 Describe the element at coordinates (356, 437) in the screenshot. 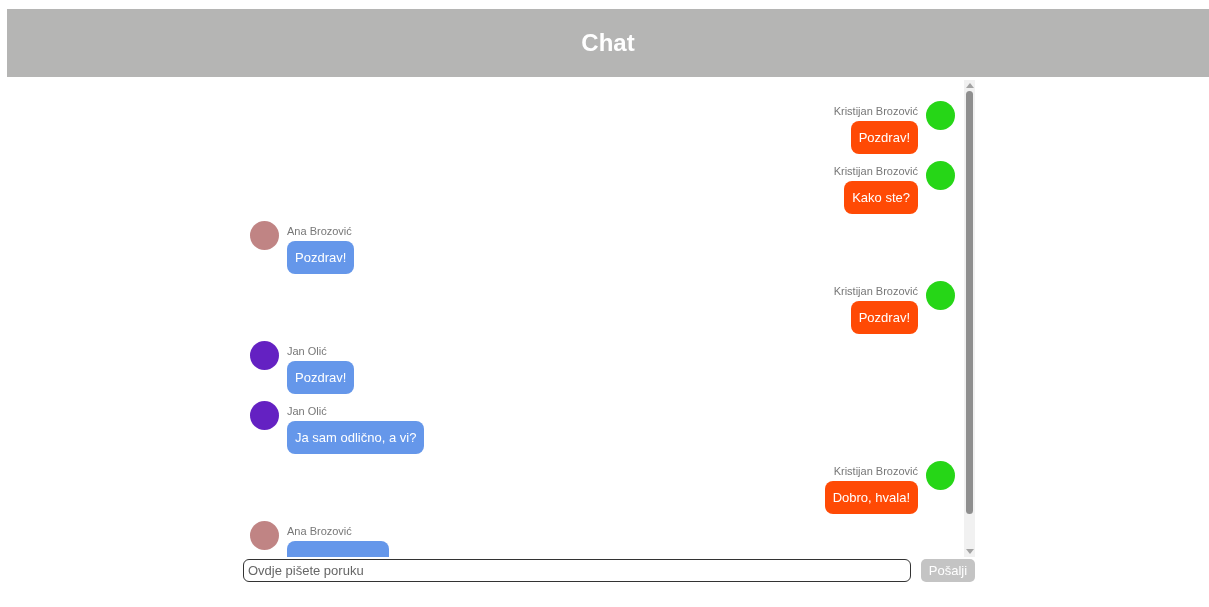

I see `message-bubble: Ja sam odlično, a vi?` at that location.